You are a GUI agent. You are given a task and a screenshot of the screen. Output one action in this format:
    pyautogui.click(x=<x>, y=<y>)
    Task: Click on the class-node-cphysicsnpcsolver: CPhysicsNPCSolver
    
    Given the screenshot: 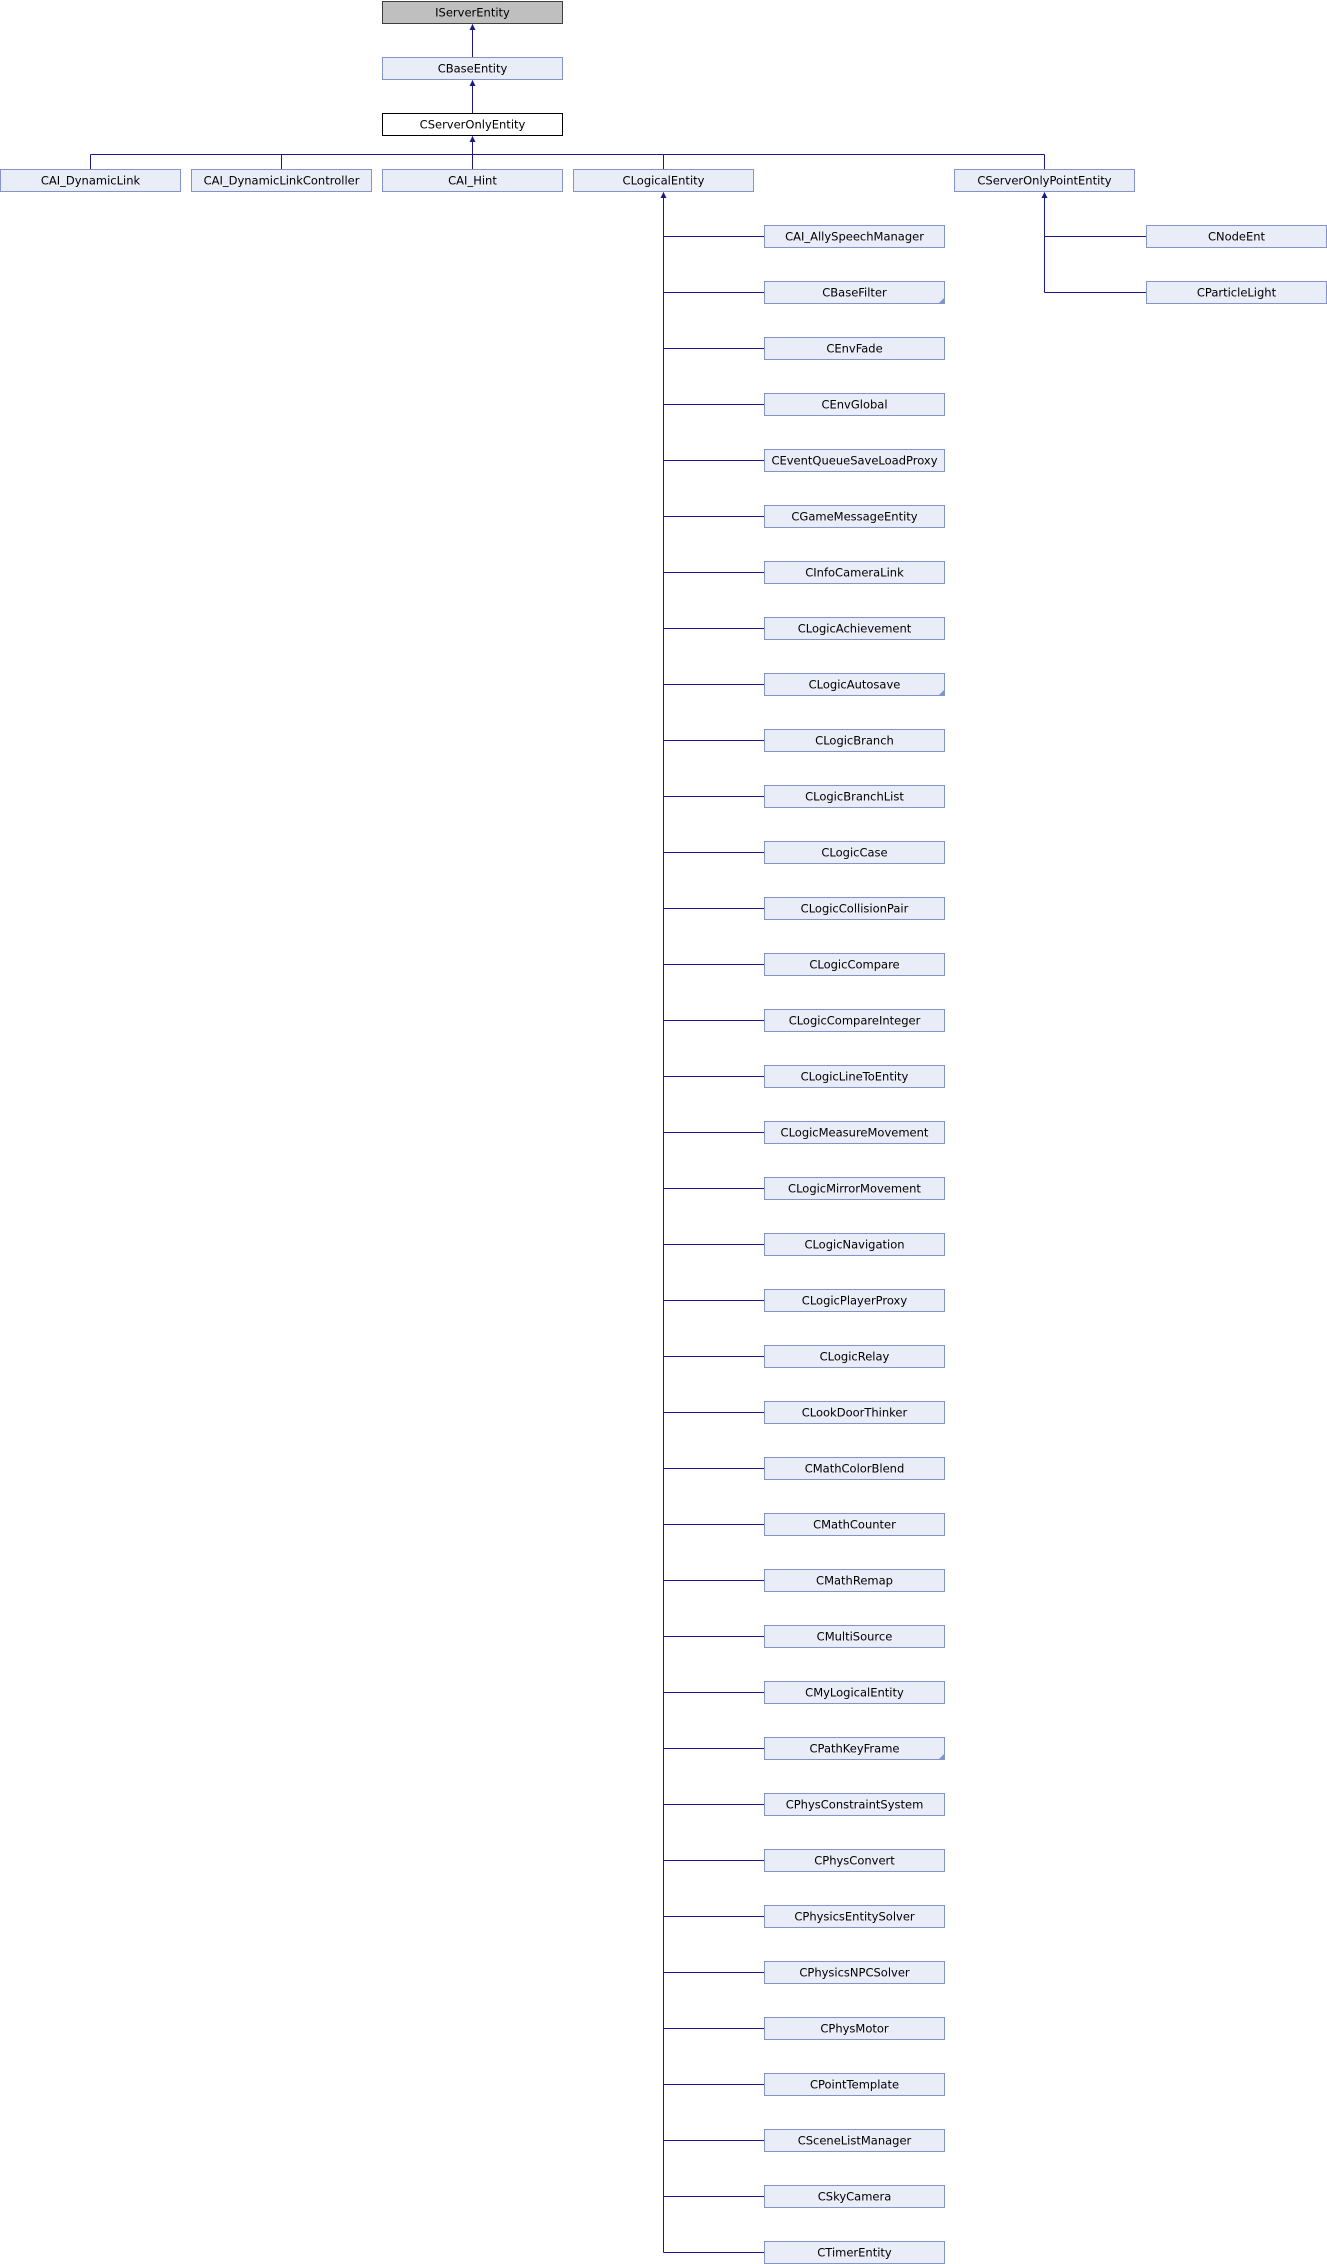 What is the action you would take?
    pyautogui.click(x=854, y=1972)
    